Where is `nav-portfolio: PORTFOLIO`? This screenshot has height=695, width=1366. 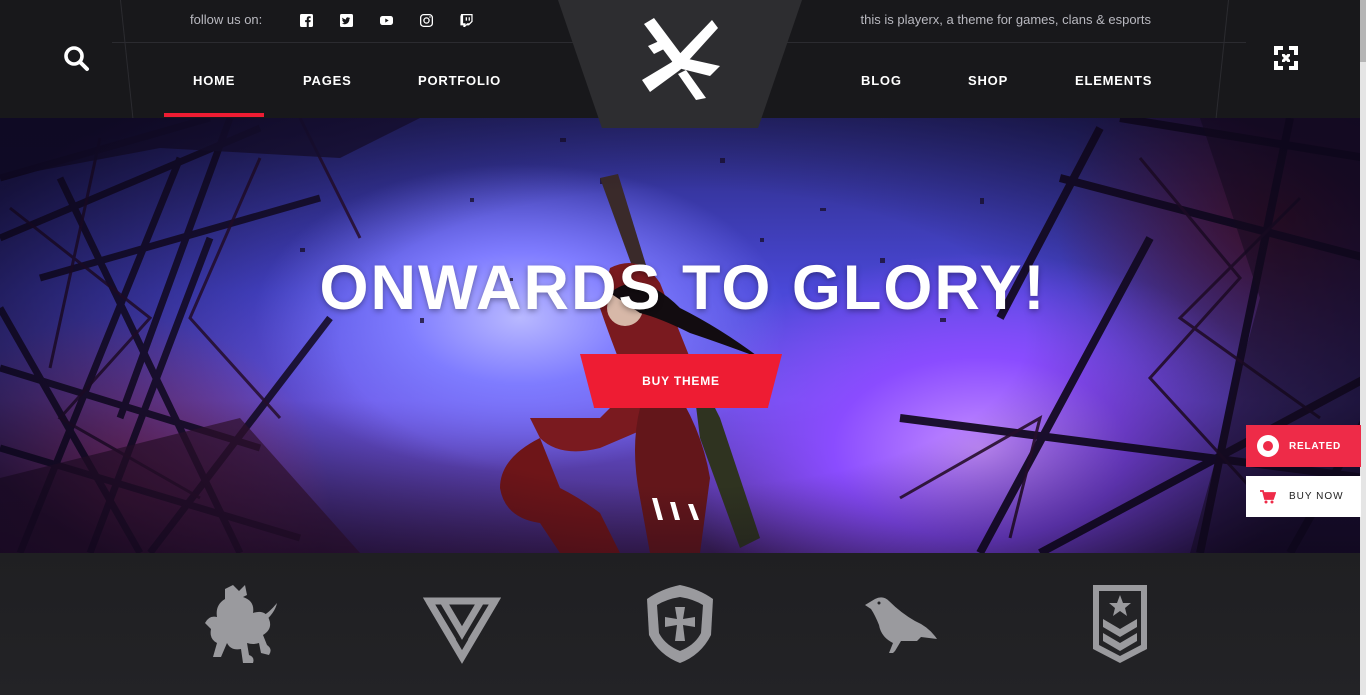
nav-portfolio: PORTFOLIO is located at coordinates (459, 80).